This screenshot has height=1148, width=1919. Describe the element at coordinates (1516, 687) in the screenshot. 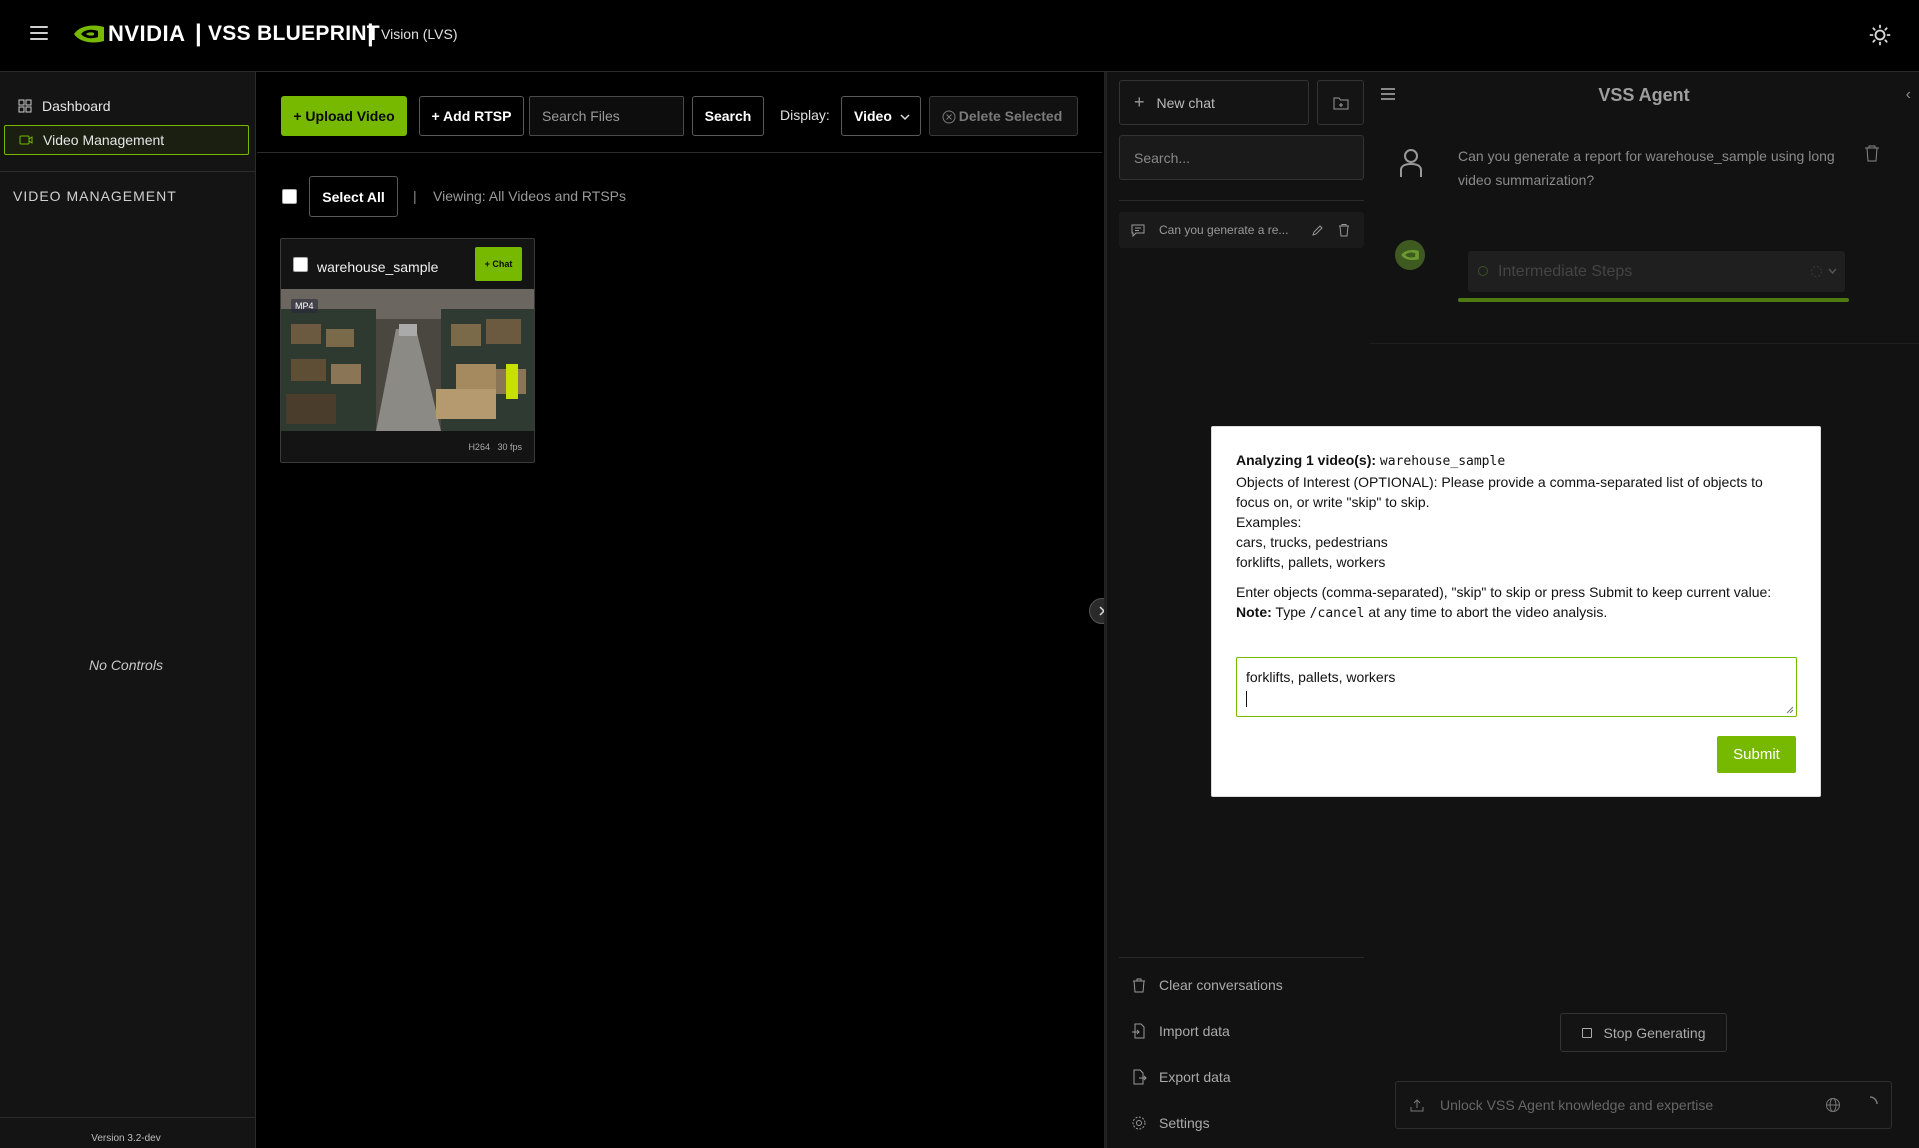

I see `objects-textarea: forklifts, pallets, workers` at that location.